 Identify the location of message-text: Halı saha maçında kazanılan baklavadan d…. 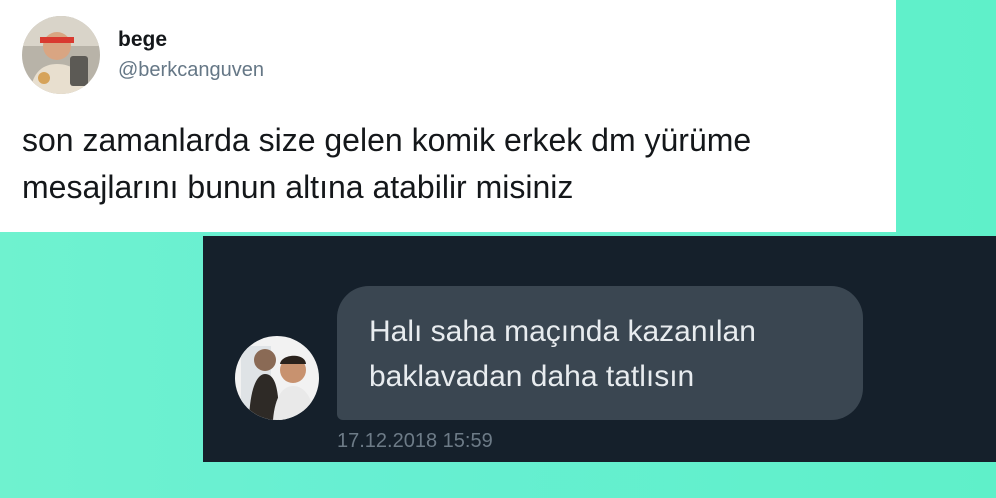
(562, 354).